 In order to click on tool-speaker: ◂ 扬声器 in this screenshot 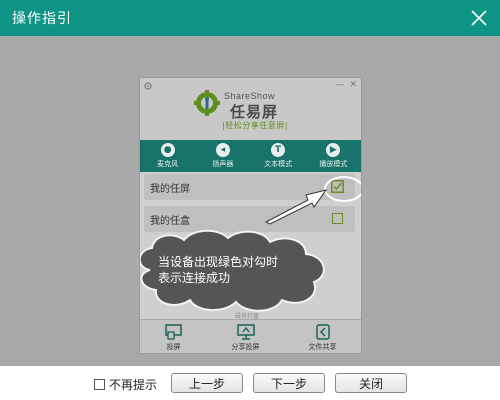, I will do `click(223, 156)`.